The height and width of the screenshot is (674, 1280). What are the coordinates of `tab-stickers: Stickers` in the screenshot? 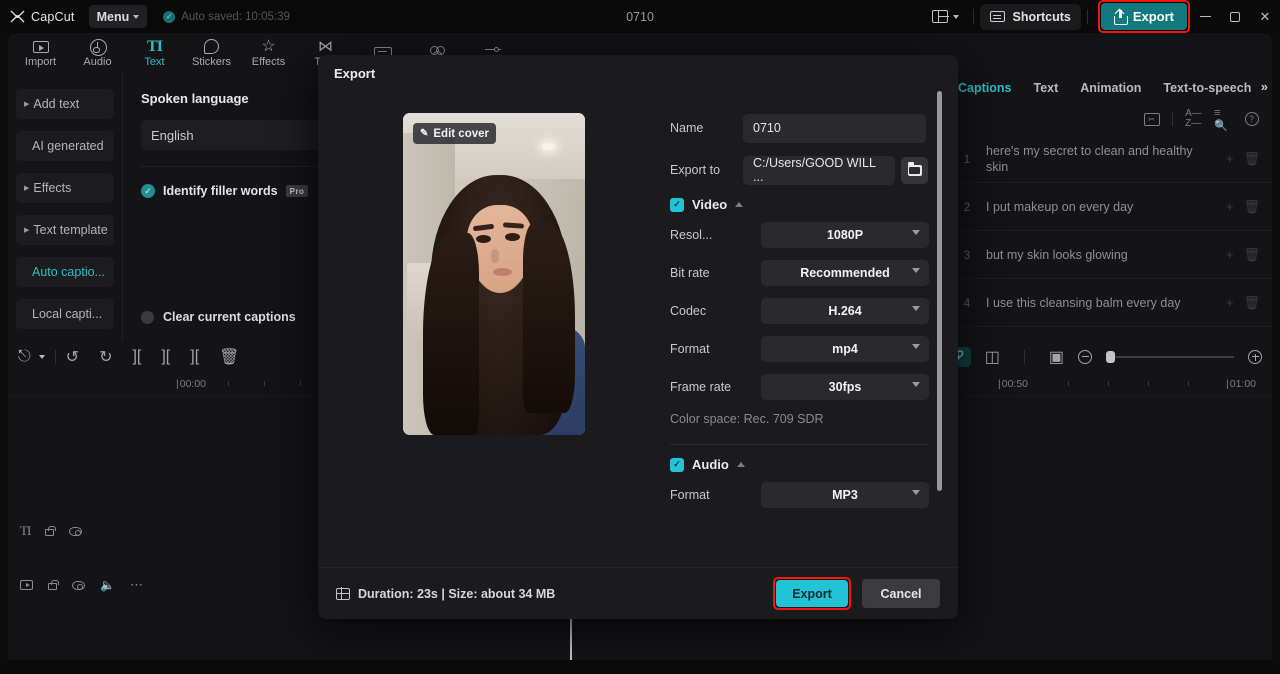 It's located at (211, 53).